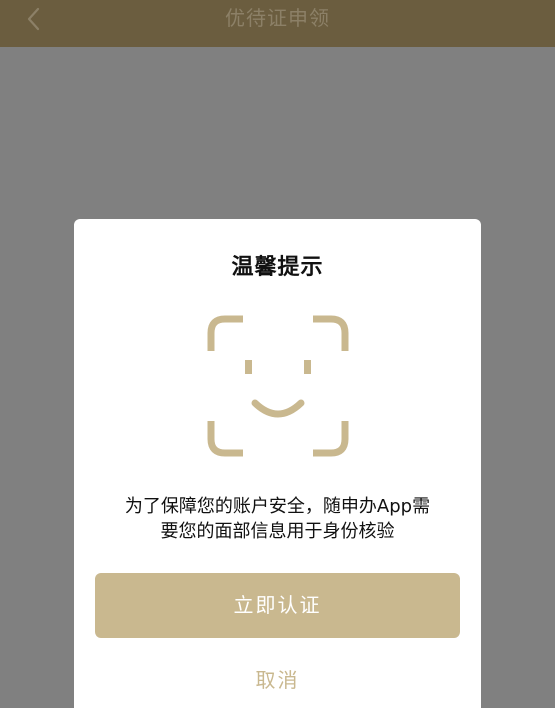 This screenshot has width=555, height=708. What do you see at coordinates (277, 267) in the screenshot?
I see `dialog-title: 温馨提示` at bounding box center [277, 267].